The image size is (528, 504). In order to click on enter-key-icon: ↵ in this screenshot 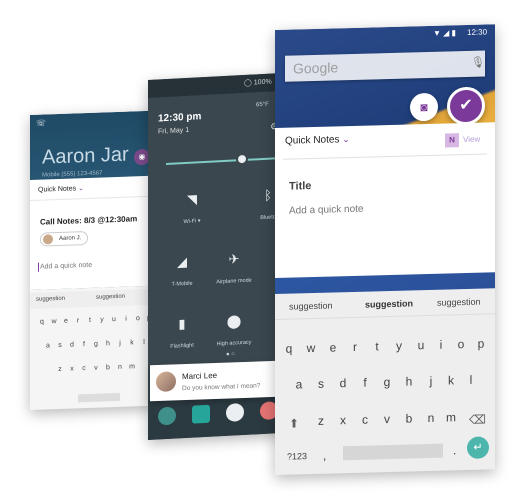, I will do `click(478, 447)`.